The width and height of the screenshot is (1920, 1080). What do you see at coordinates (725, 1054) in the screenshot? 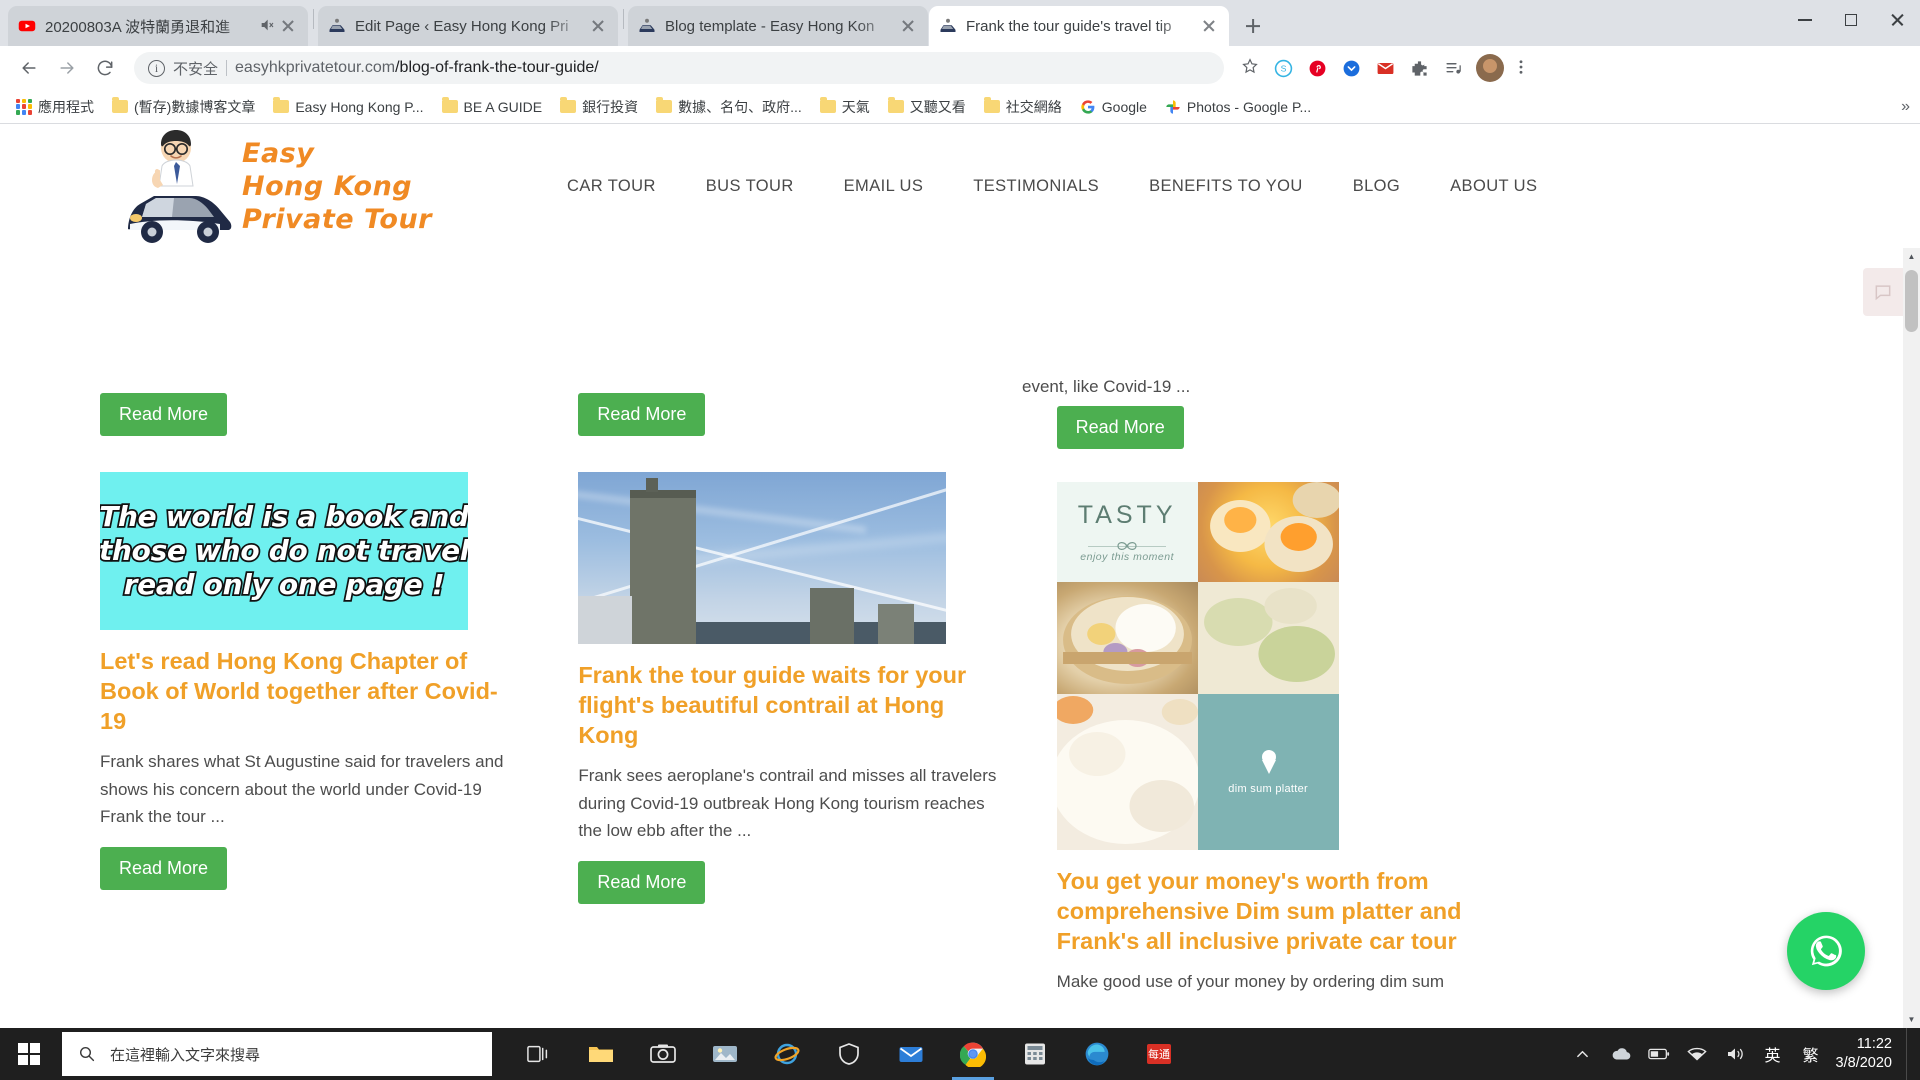
I see `photos-icon` at bounding box center [725, 1054].